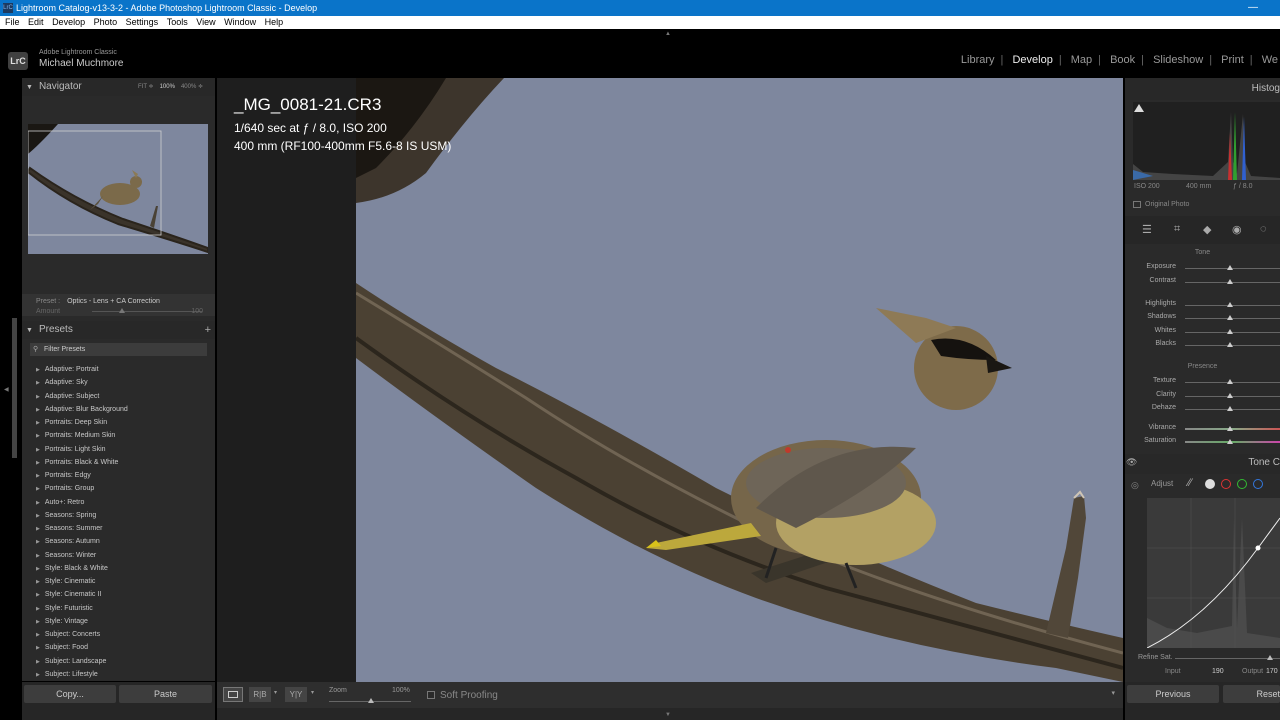  Describe the element at coordinates (1202, 429) in the screenshot. I see `vibrance-slider: Vibrance` at that location.